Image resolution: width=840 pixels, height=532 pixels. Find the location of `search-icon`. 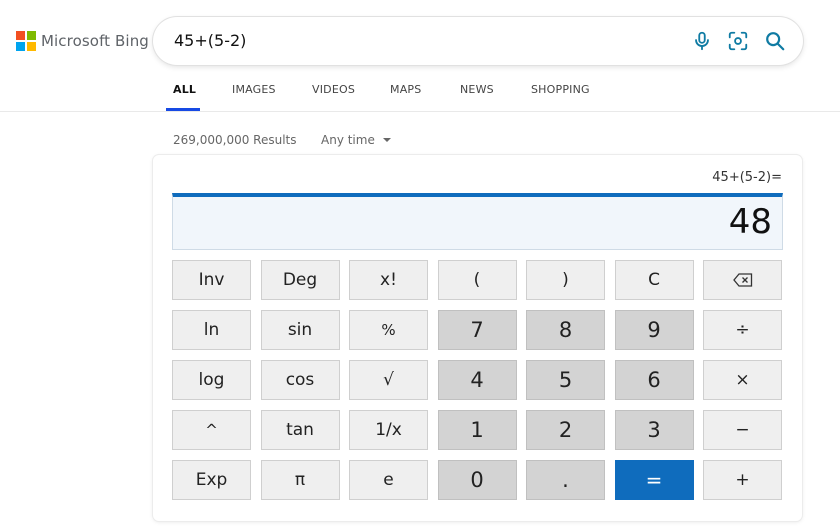

search-icon is located at coordinates (775, 41).